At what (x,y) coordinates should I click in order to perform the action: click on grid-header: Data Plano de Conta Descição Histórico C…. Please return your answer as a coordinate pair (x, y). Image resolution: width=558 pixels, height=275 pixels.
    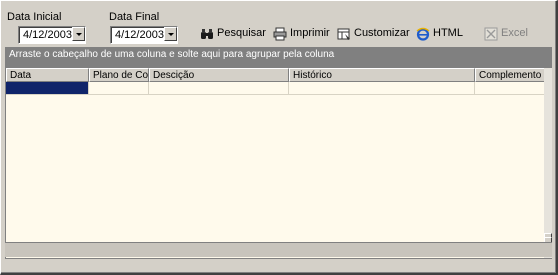
    Looking at the image, I should click on (276, 75).